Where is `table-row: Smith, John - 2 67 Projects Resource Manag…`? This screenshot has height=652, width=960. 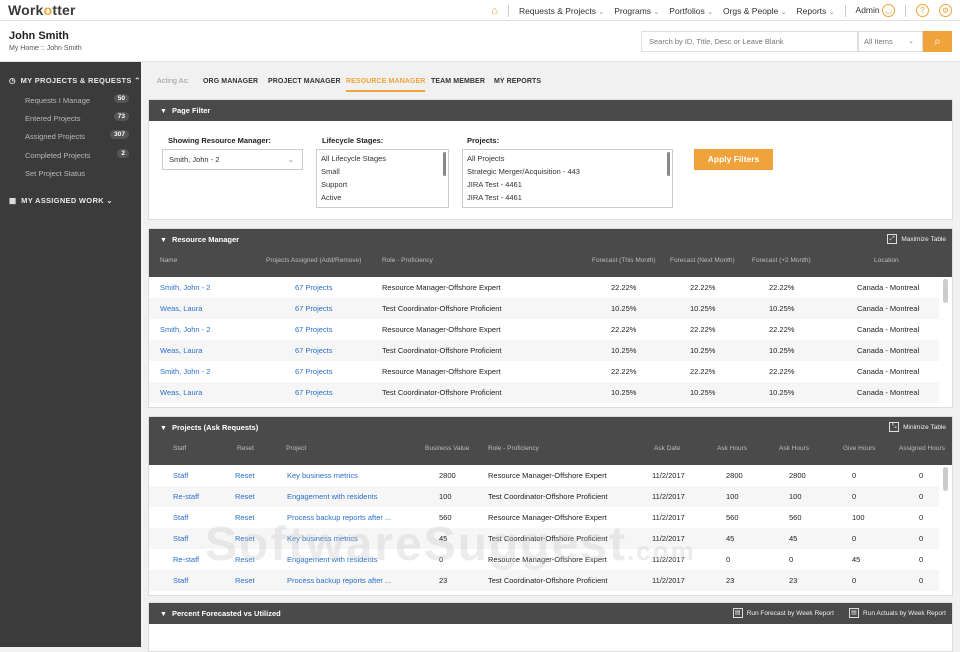
table-row: Smith, John - 2 67 Projects Resource Manag… is located at coordinates (544, 371).